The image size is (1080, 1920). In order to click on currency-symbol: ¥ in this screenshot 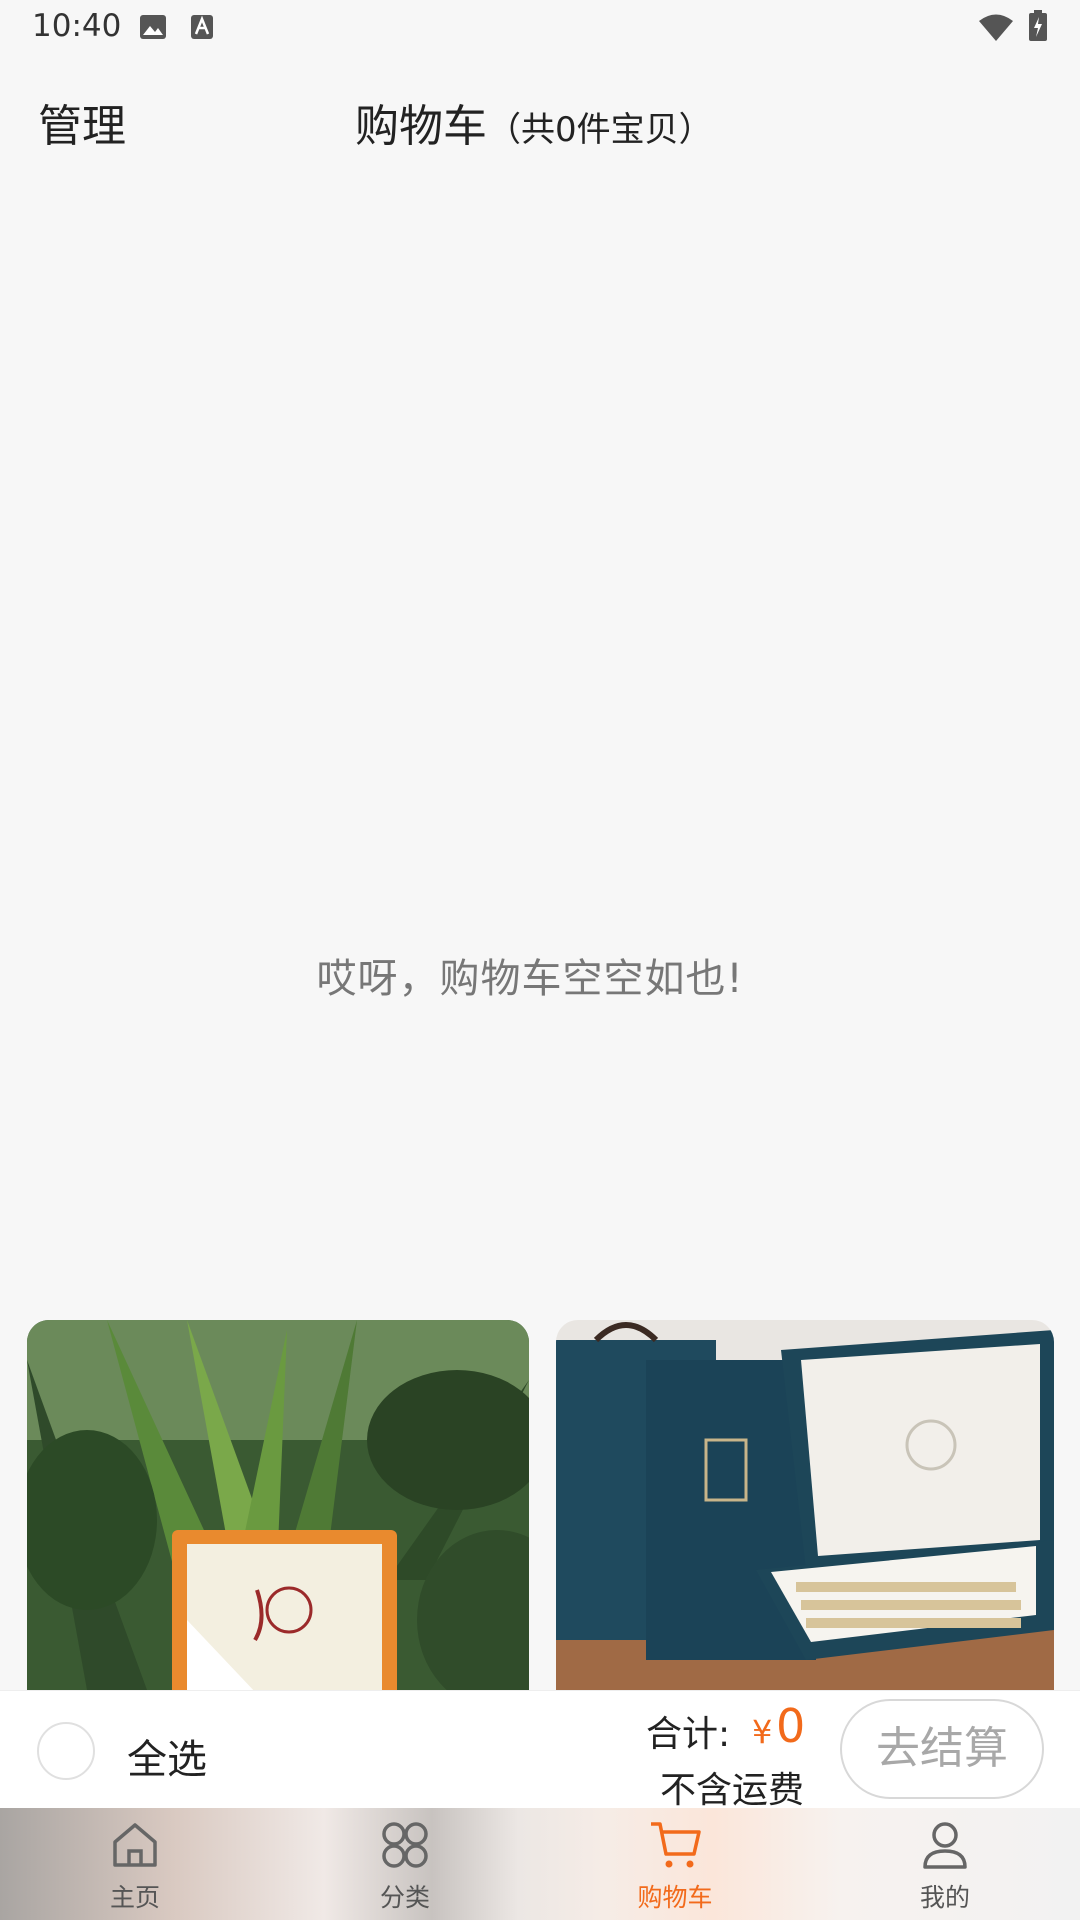, I will do `click(762, 1732)`.